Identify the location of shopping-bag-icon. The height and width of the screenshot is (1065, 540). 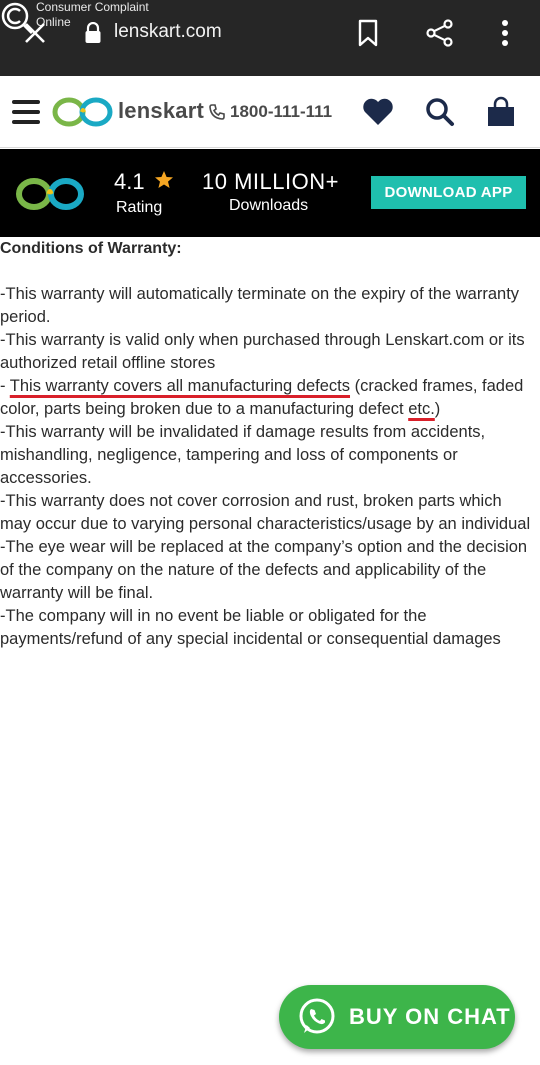
(501, 111).